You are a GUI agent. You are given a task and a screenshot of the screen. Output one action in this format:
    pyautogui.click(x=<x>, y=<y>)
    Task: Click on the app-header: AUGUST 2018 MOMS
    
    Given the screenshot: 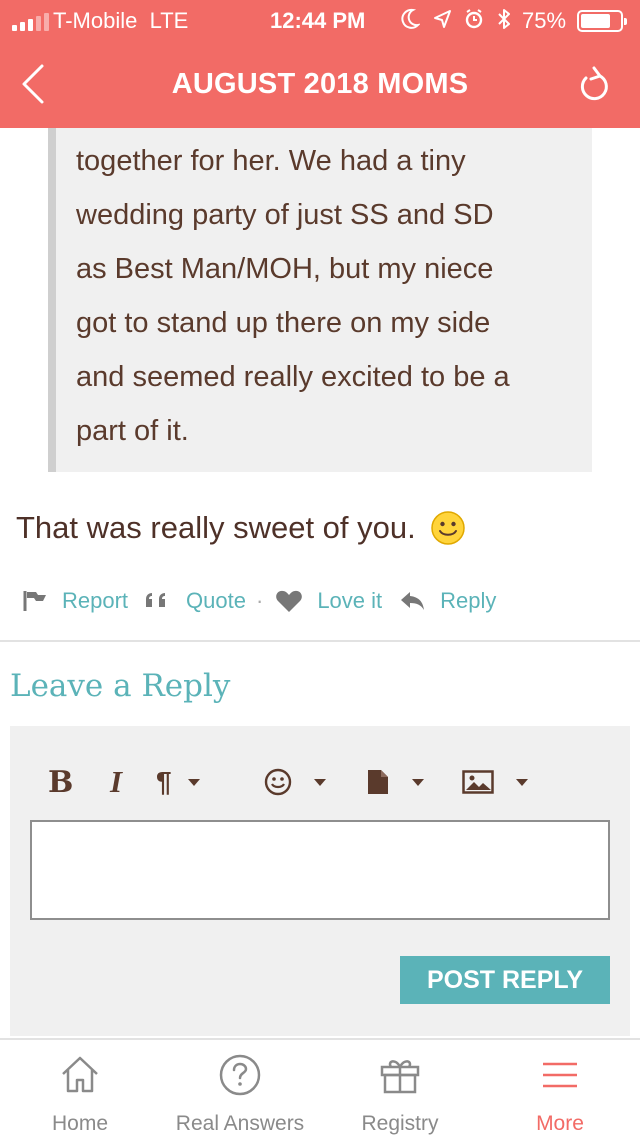 What is the action you would take?
    pyautogui.click(x=320, y=84)
    